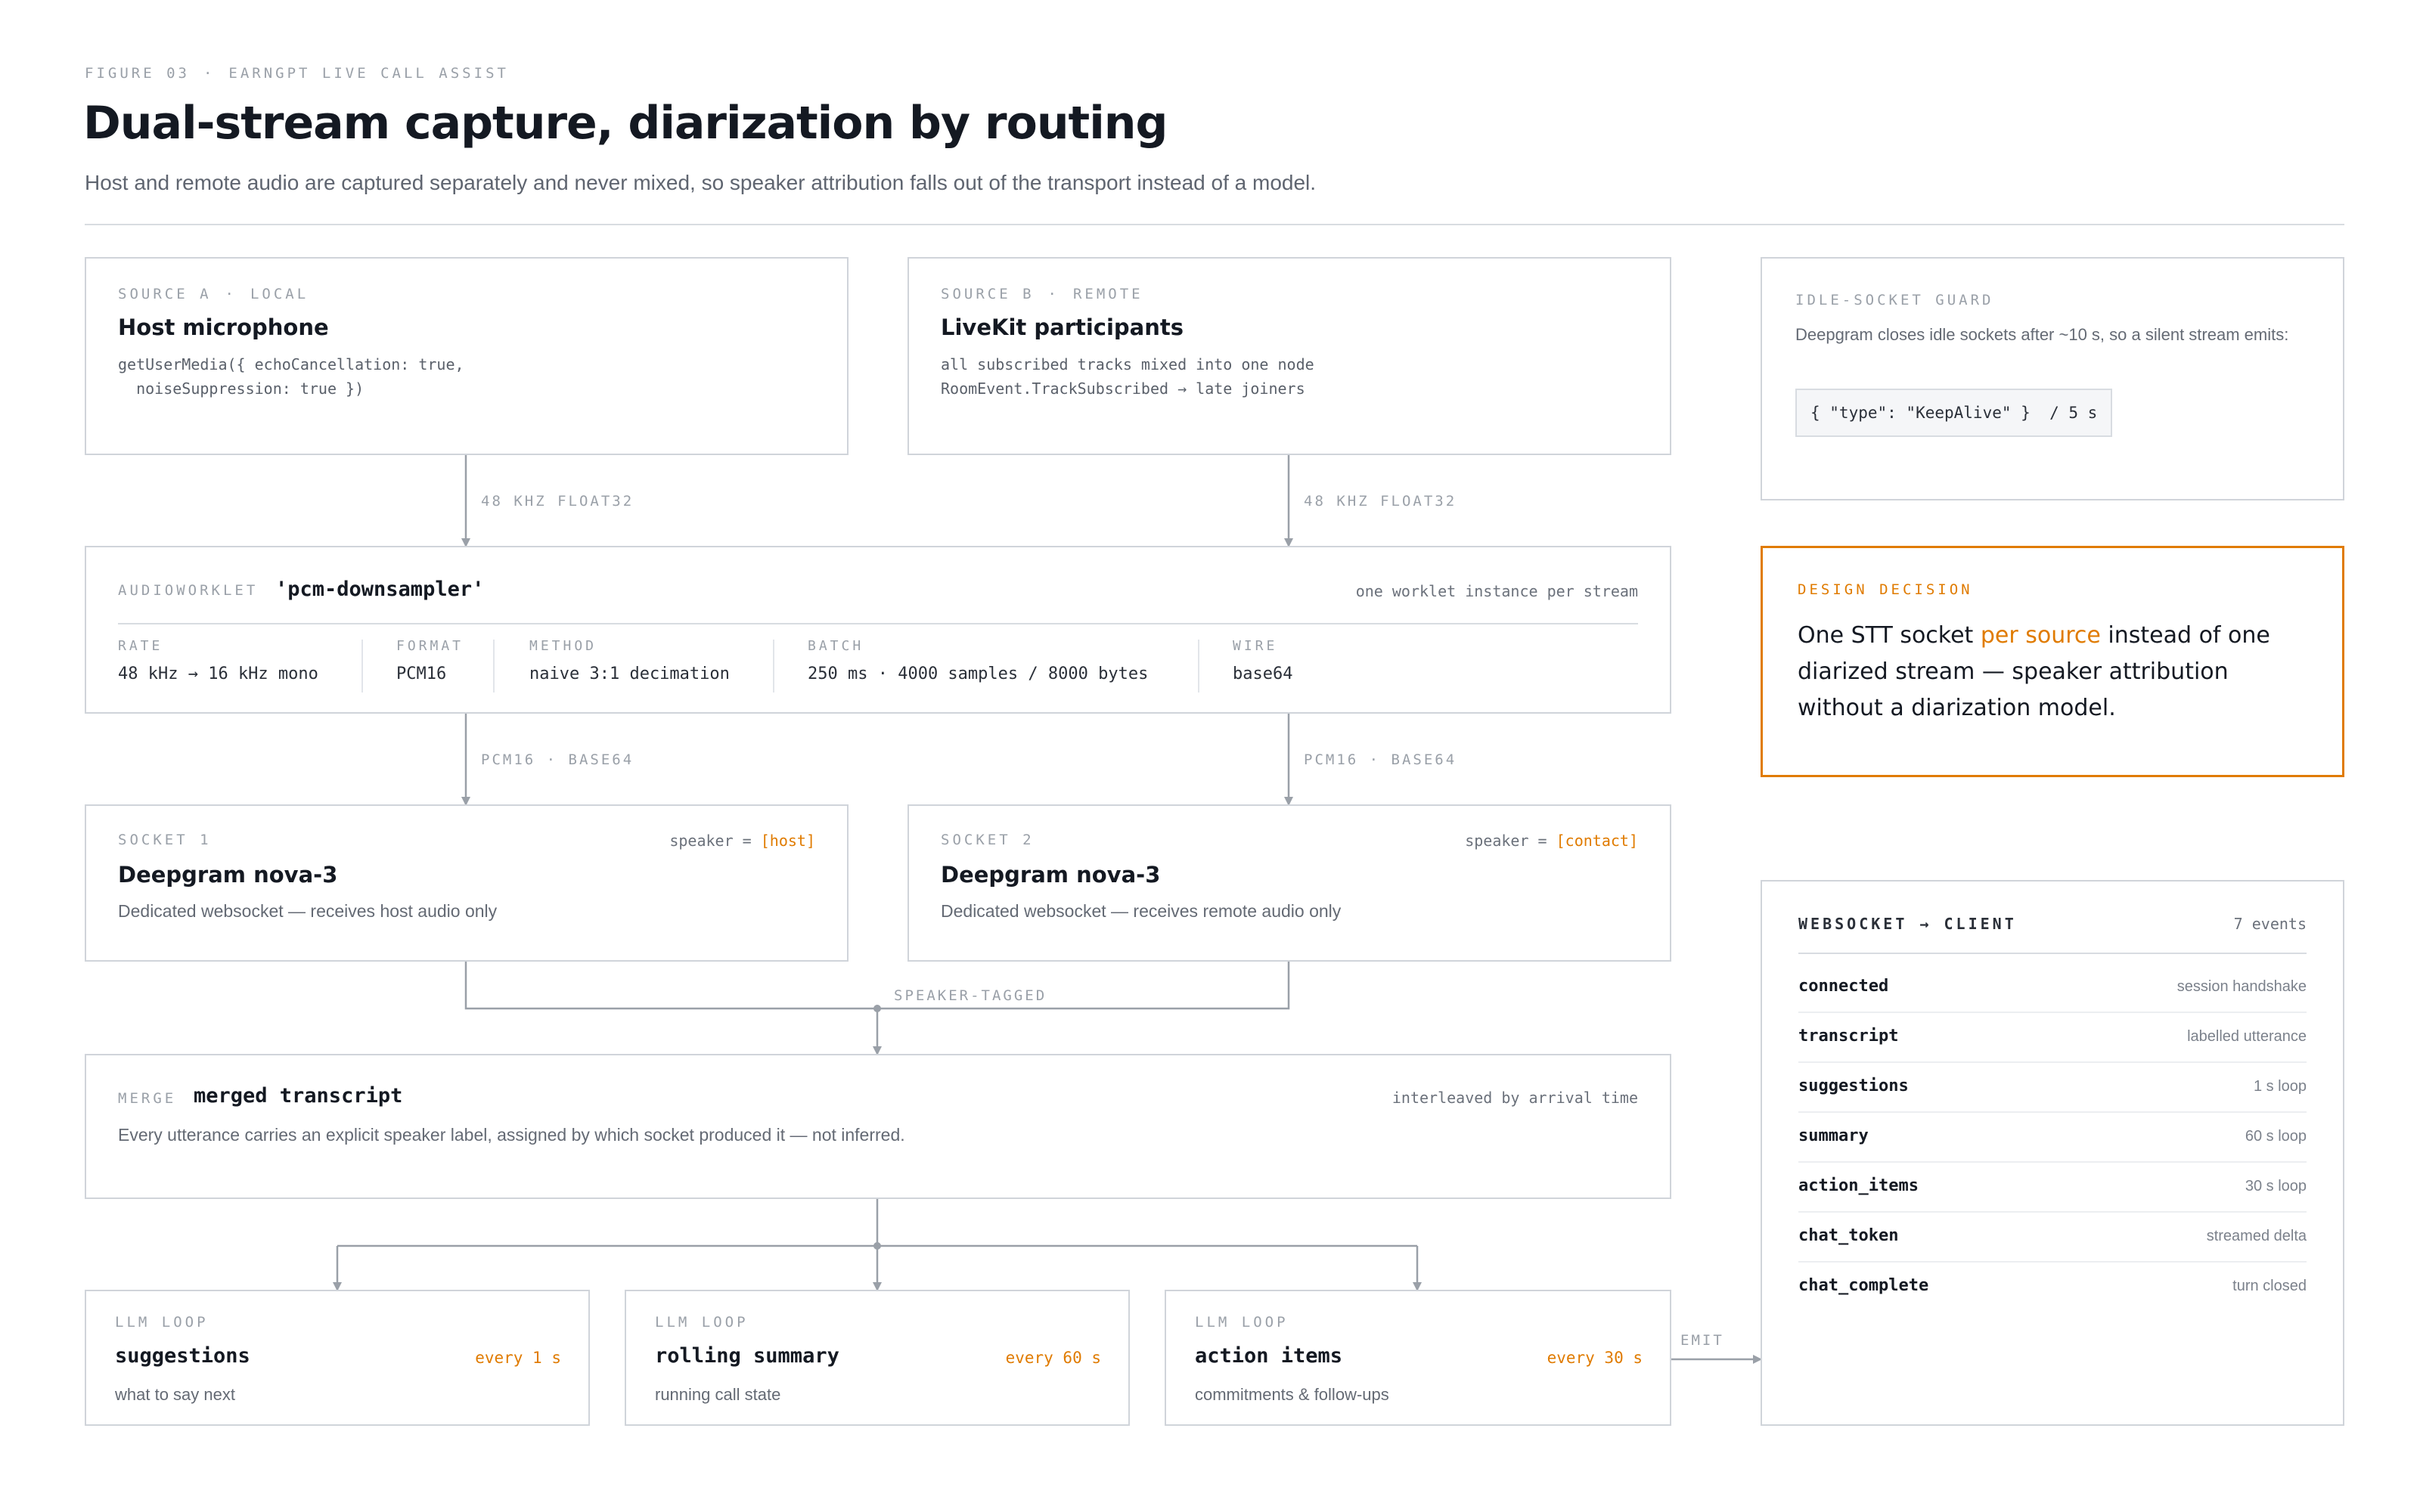  Describe the element at coordinates (1595, 1358) in the screenshot. I see `llm-loop-interval: every 30 s` at that location.